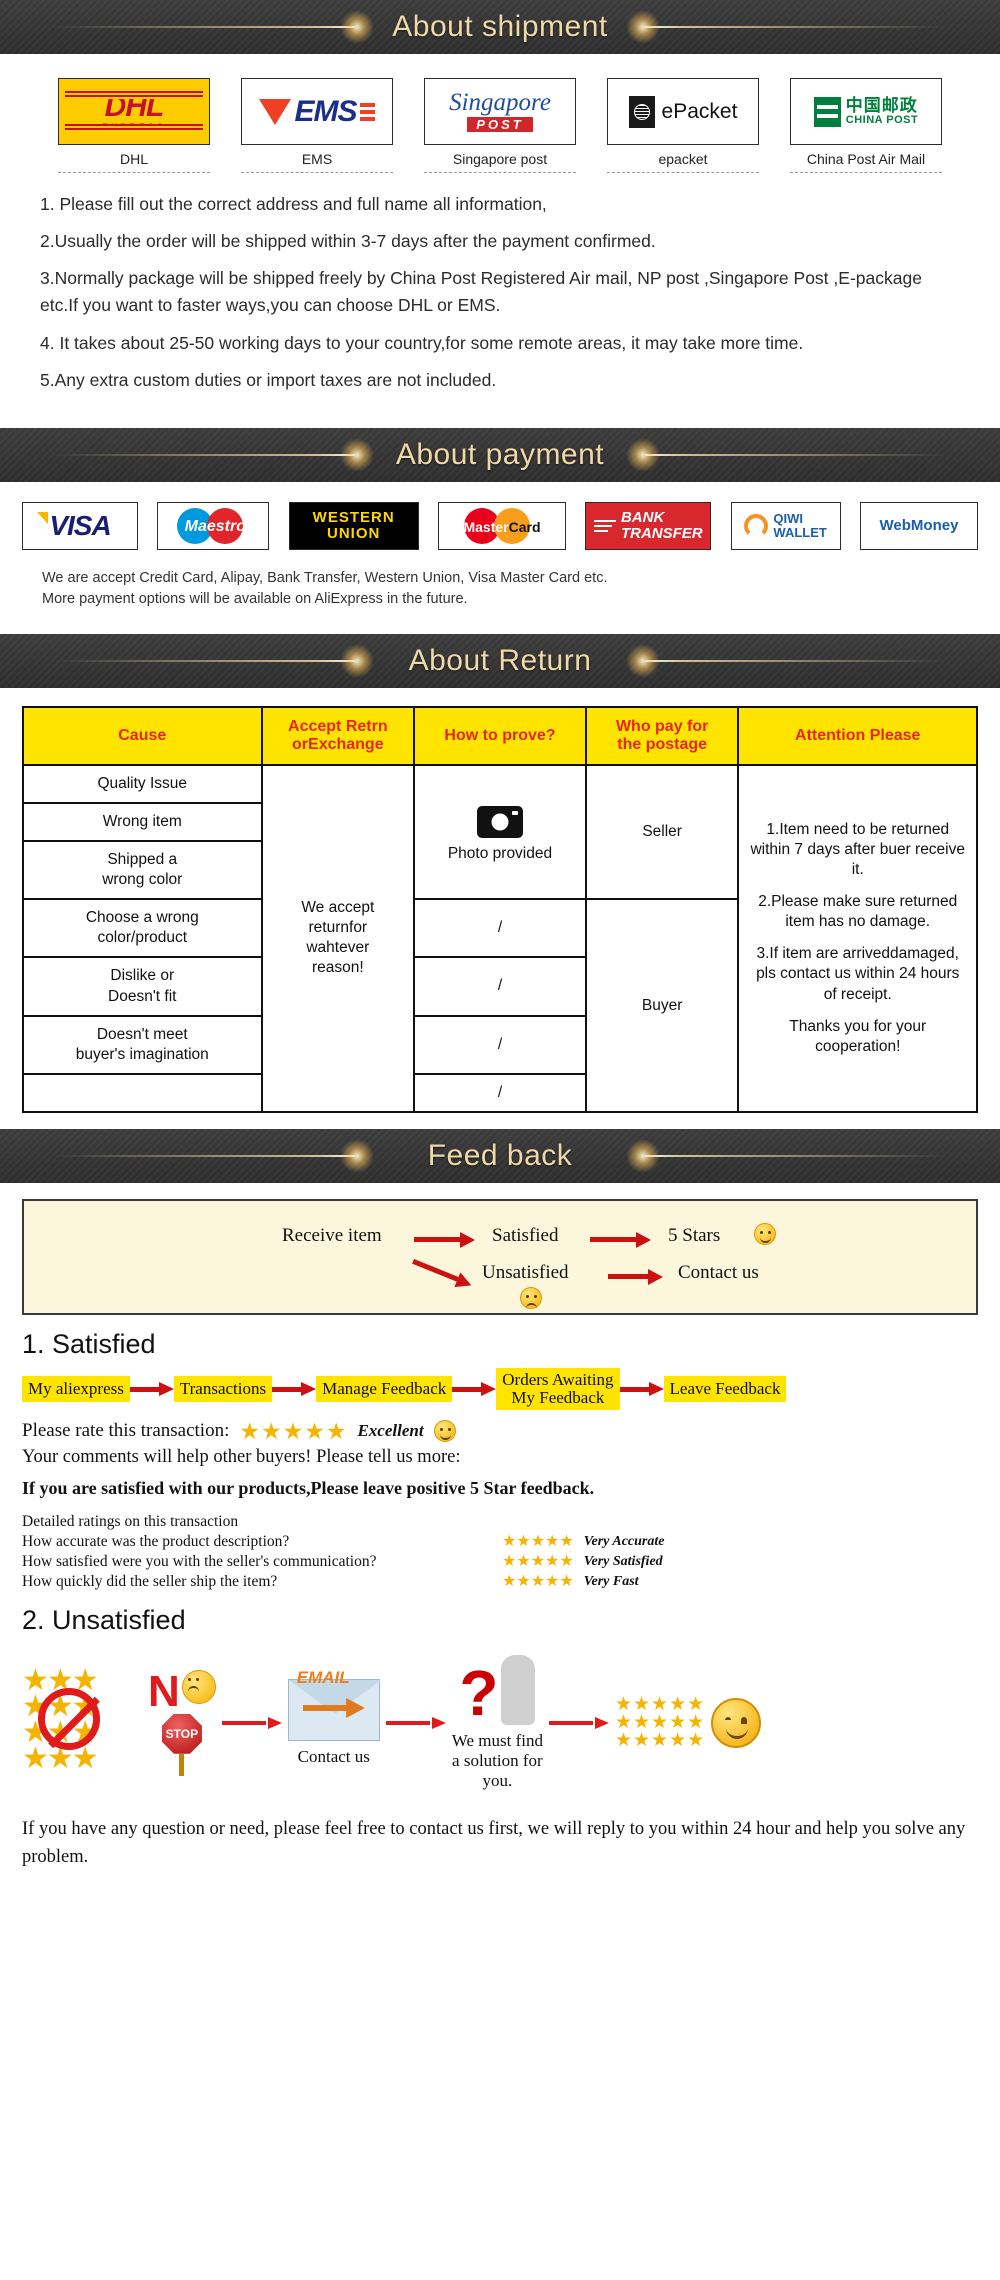 The image size is (1000, 2280). I want to click on prohibition-sign-icon, so click(69, 1718).